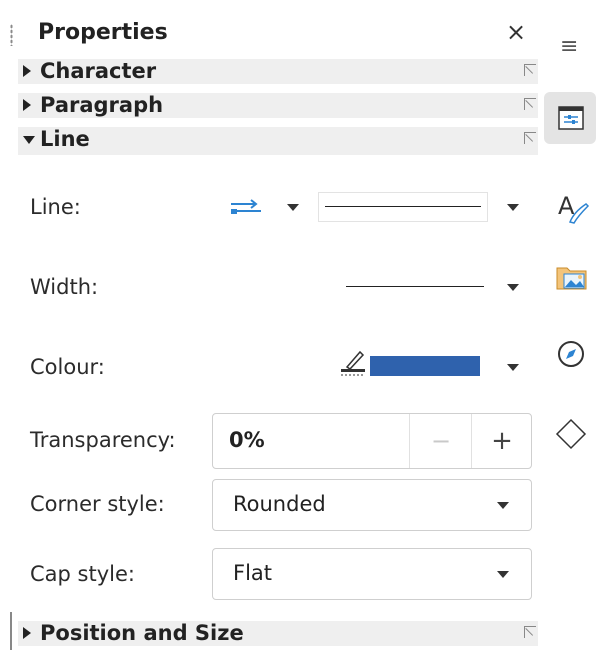 This screenshot has height=650, width=603. I want to click on sidebar-menu-button: ≡, so click(569, 46).